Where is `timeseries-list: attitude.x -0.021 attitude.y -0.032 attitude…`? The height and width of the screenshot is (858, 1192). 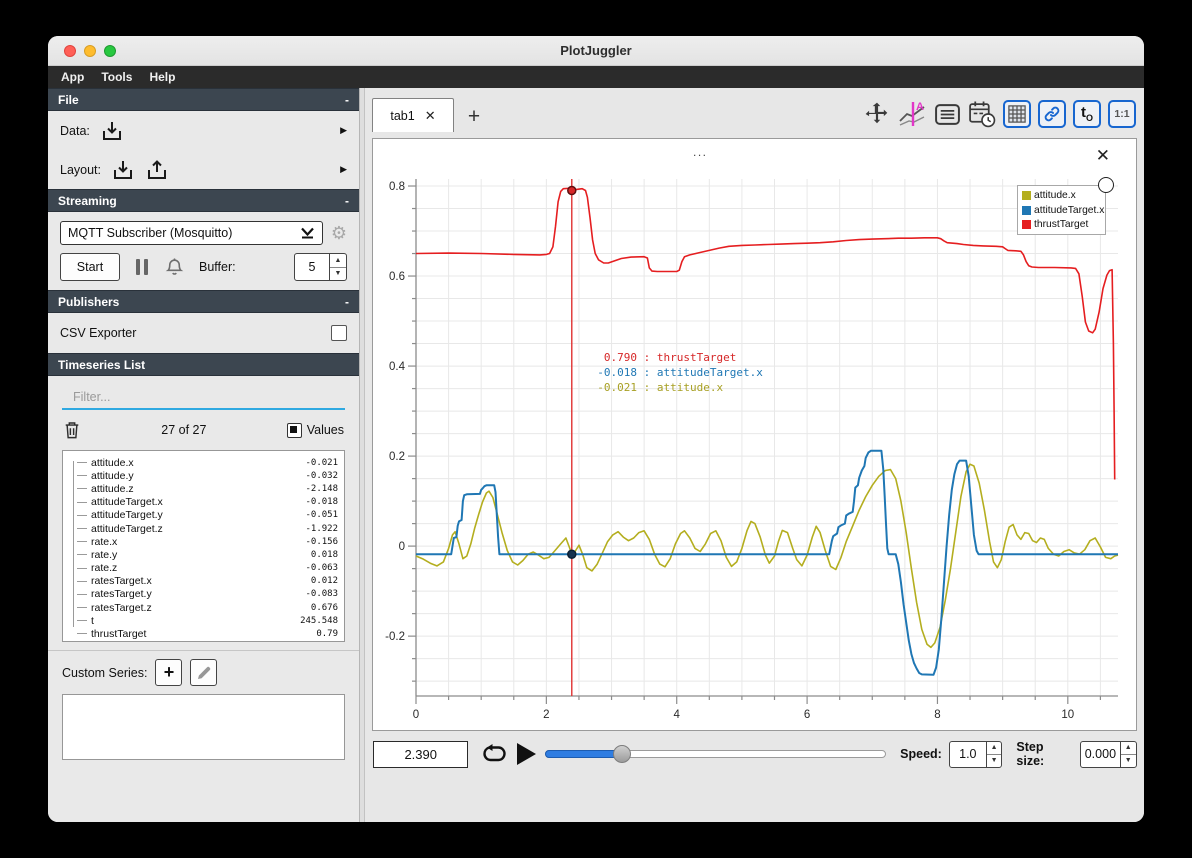
timeseries-list: attitude.x -0.021 attitude.y -0.032 attitude… is located at coordinates (203, 546).